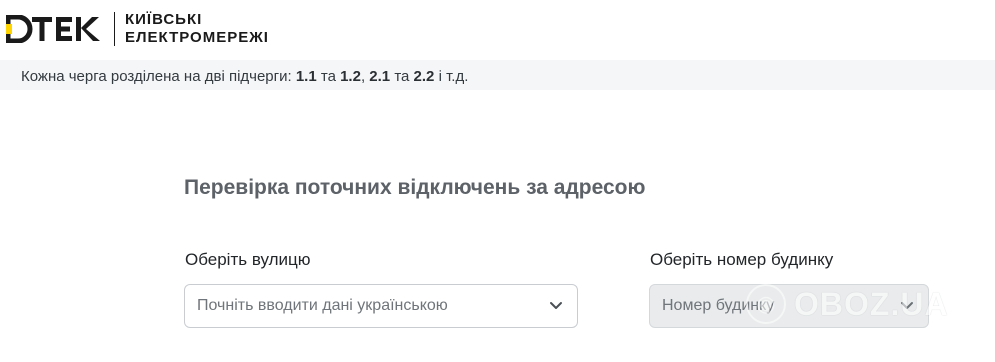  Describe the element at coordinates (766, 304) in the screenshot. I see `oboz-logo-icon: ◉` at that location.